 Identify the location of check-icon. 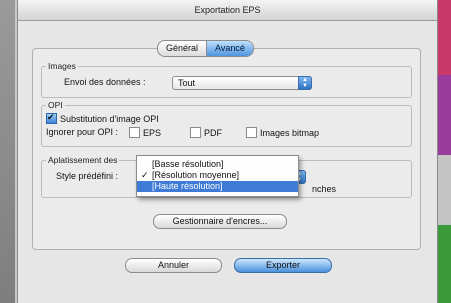
(51, 118).